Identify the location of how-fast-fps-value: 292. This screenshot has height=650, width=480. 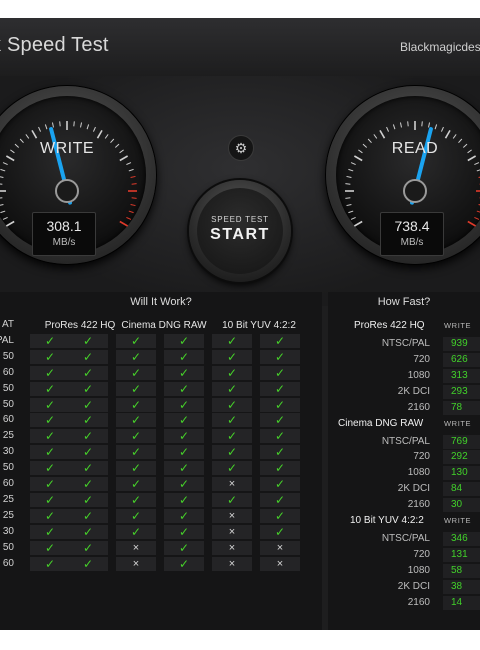
(461, 457).